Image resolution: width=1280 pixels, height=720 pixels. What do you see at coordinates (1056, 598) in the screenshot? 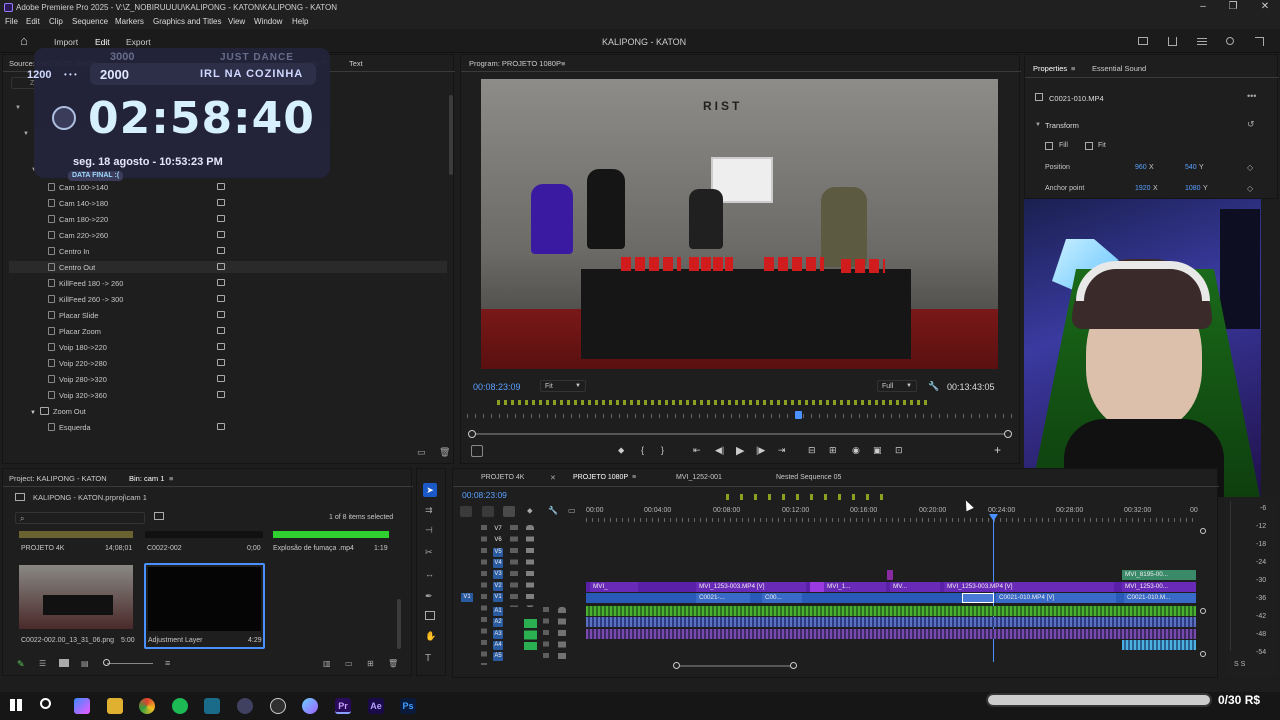
I see `v1-clip: C0021-010.MP4 [V]` at bounding box center [1056, 598].